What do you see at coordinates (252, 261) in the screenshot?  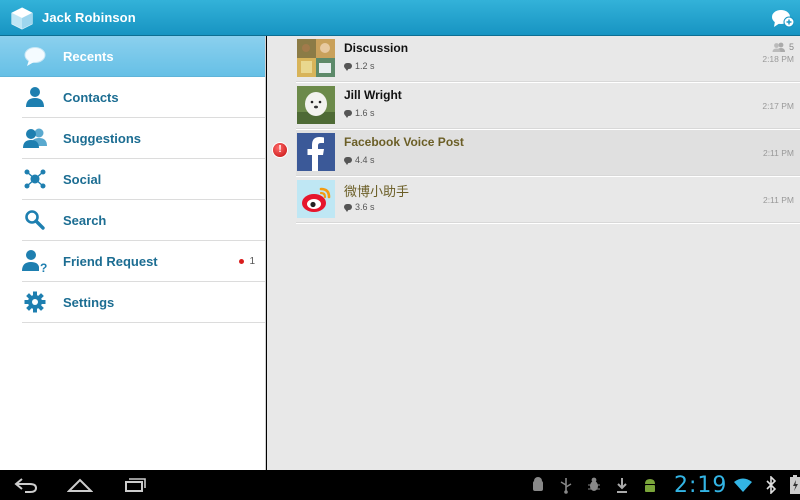 I see `badge-count: 1` at bounding box center [252, 261].